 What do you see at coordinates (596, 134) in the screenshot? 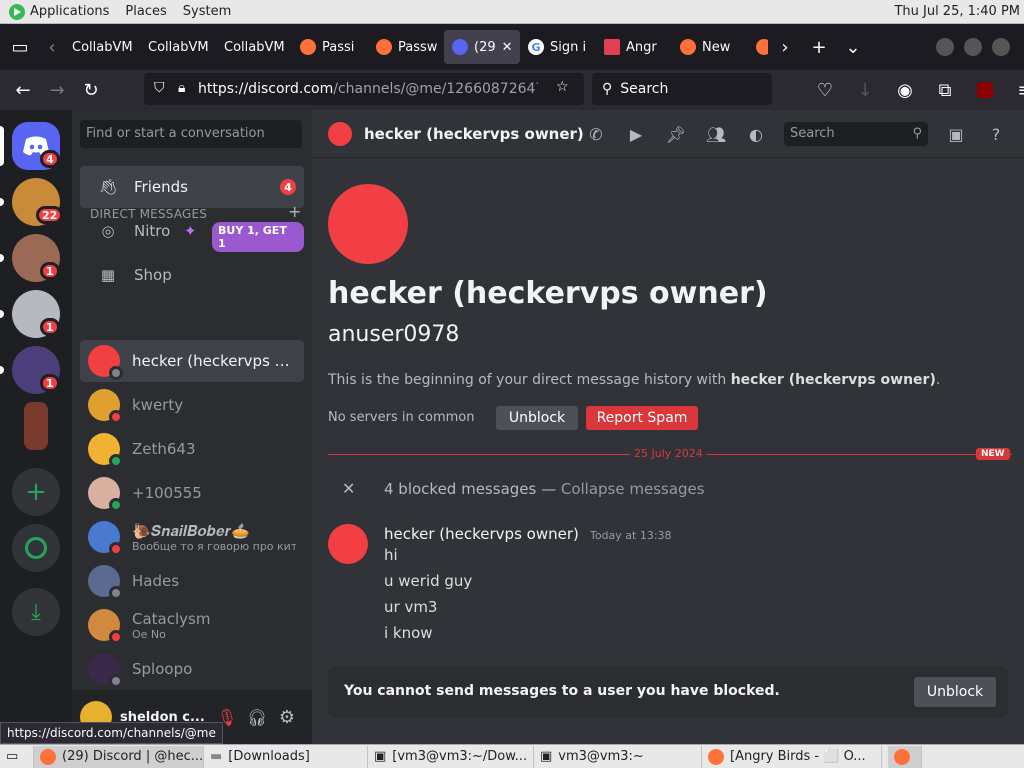
I see `voice-call-icon: ✆` at bounding box center [596, 134].